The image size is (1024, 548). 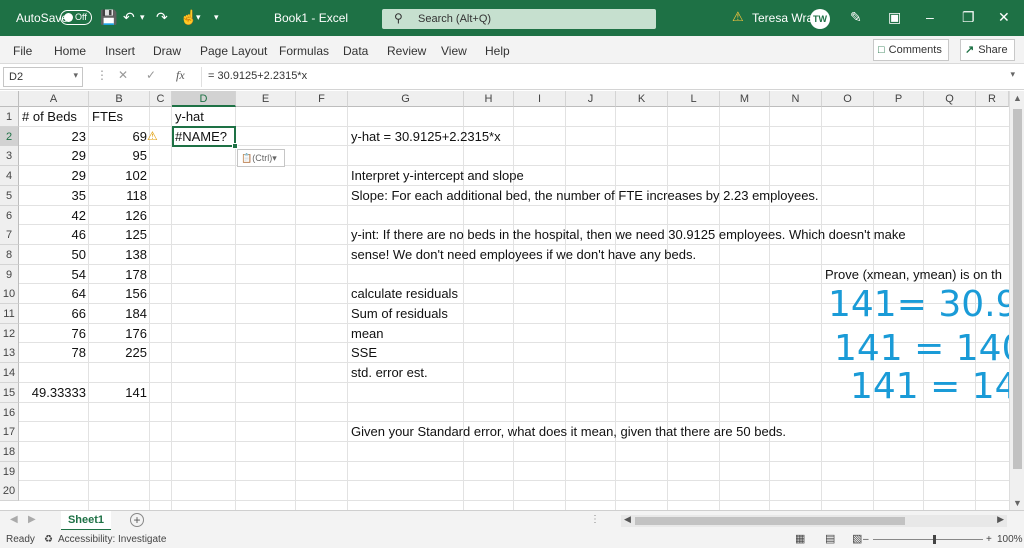 What do you see at coordinates (9, 314) in the screenshot?
I see `row-header-11: 11` at bounding box center [9, 314].